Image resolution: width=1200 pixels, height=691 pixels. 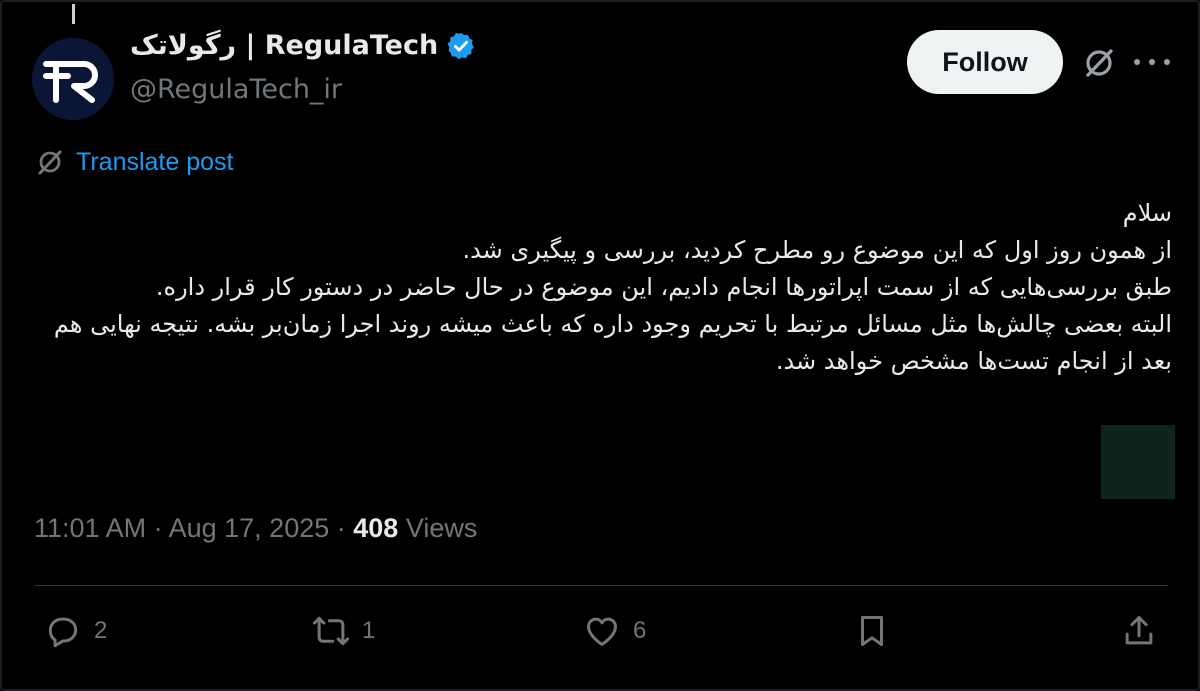 I want to click on views-label: Views, so click(x=438, y=528).